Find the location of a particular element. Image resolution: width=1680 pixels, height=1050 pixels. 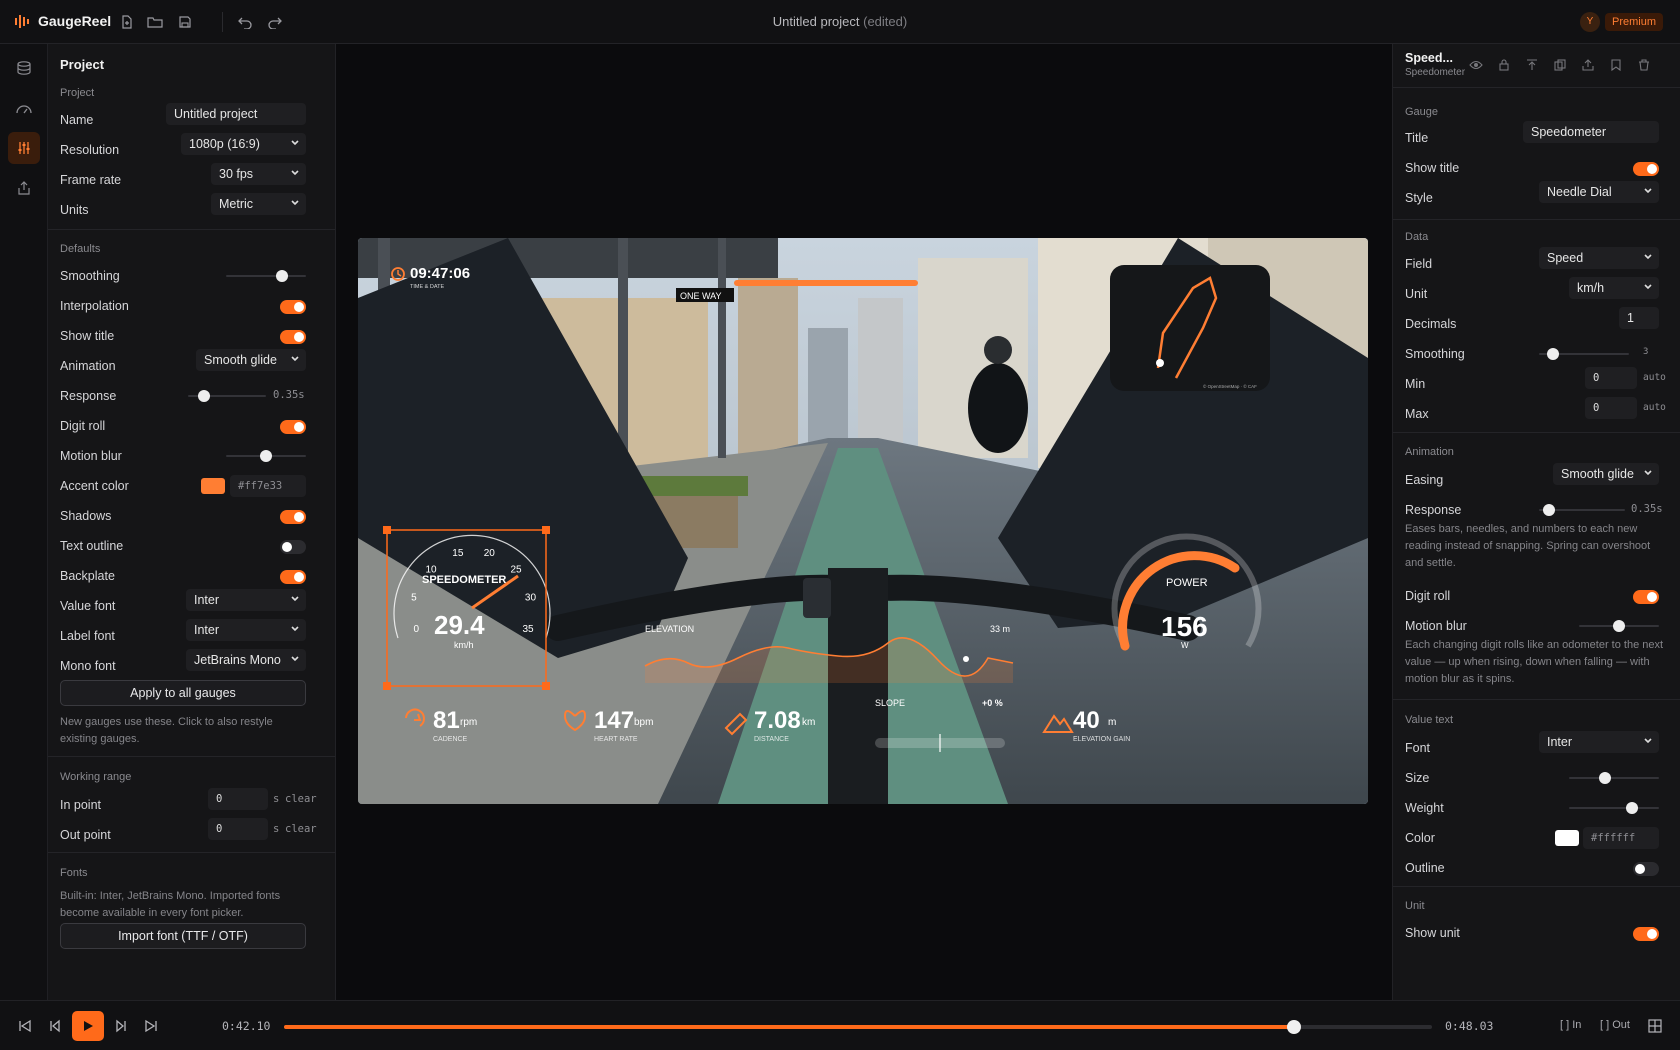

duplicate-icon is located at coordinates (1560, 65).